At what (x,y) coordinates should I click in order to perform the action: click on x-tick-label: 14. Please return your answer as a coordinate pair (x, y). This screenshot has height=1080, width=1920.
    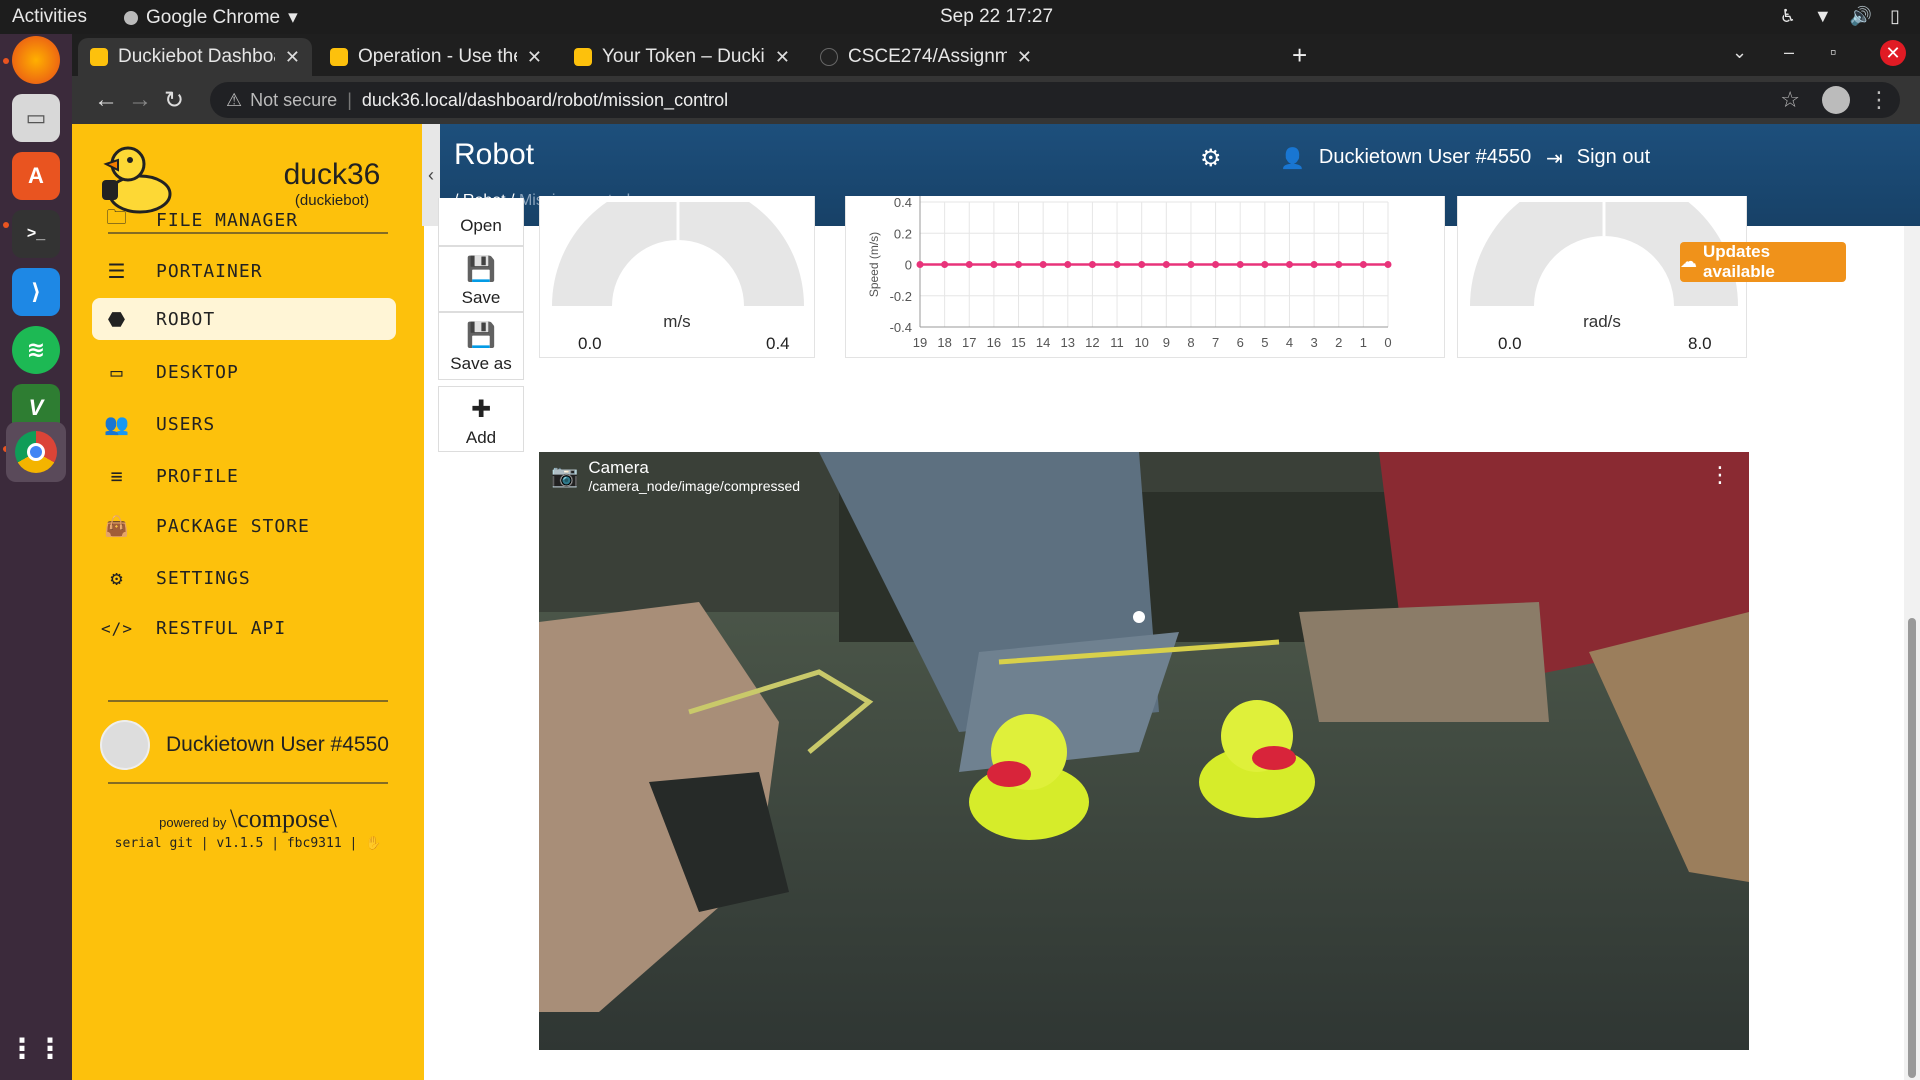
    Looking at the image, I should click on (1043, 342).